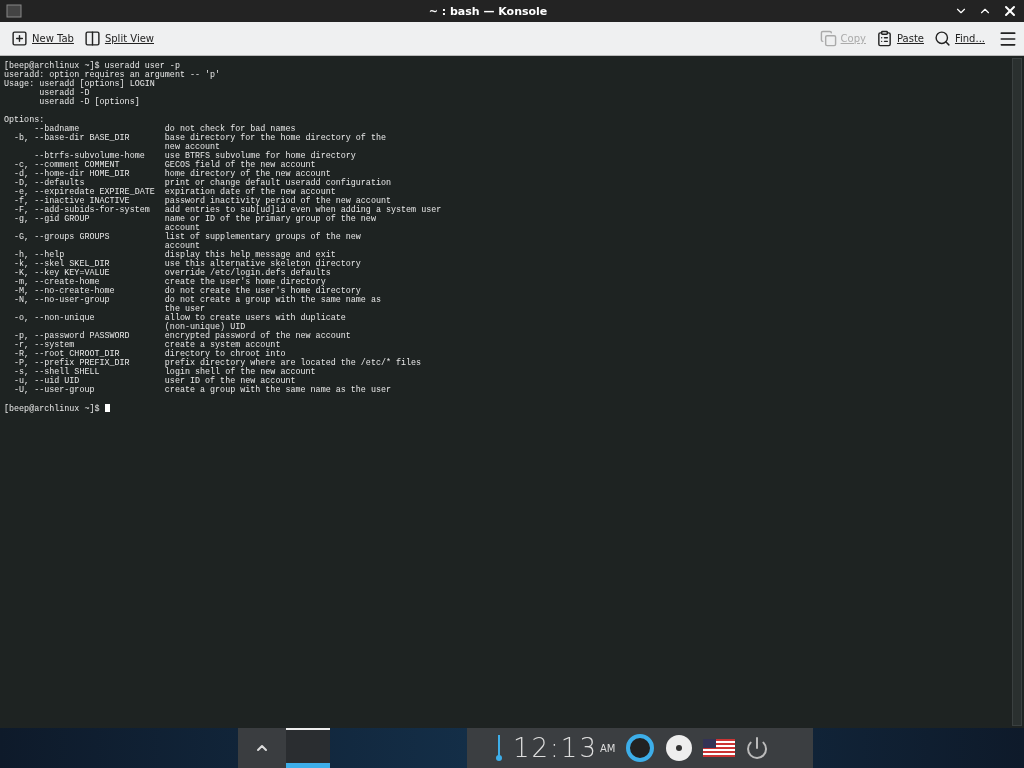 Image resolution: width=1024 pixels, height=768 pixels. Describe the element at coordinates (202, 201) in the screenshot. I see `terminal-line: -f, --inactive INACTIVE password inactivity period of the new account` at that location.